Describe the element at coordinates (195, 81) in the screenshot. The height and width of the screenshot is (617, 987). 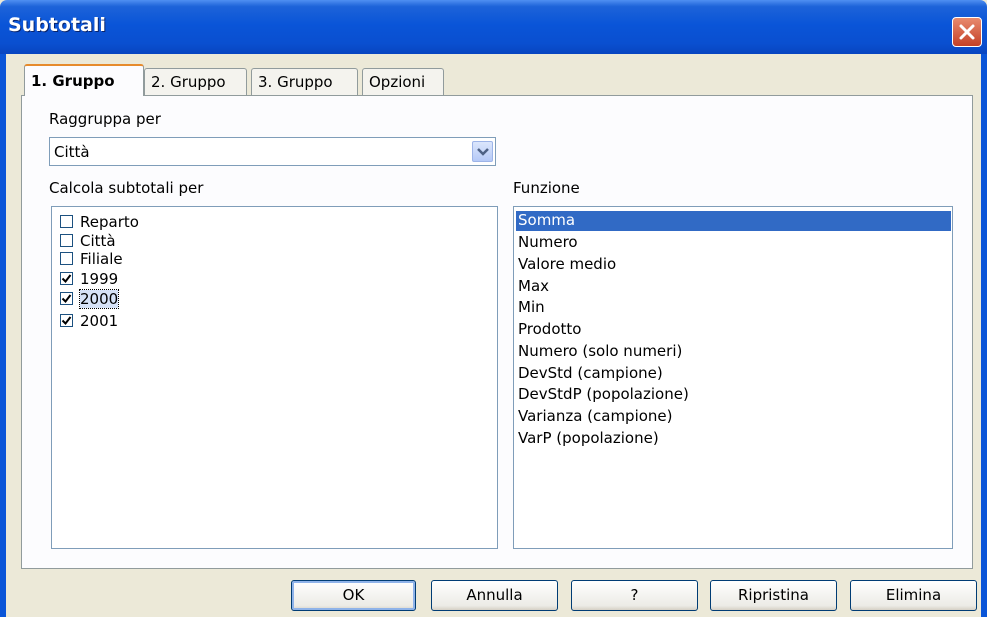
I see `tab-gruppo-2: 2. Gruppo` at that location.